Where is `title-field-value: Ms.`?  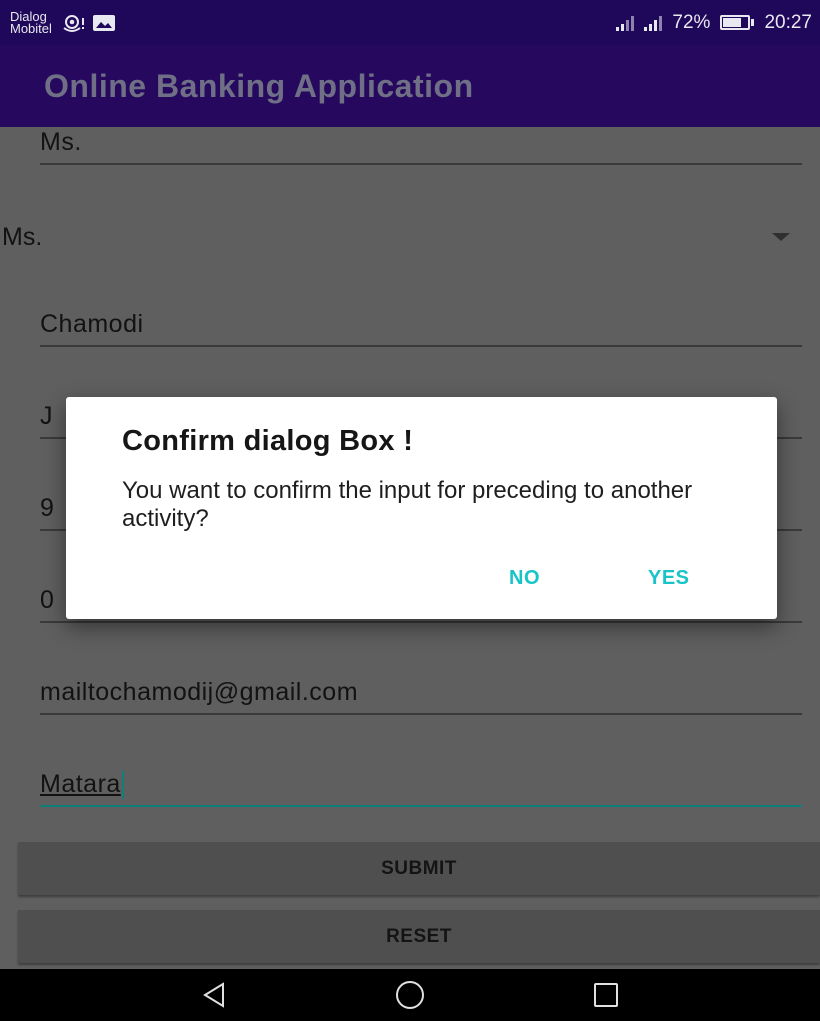
title-field-value: Ms. is located at coordinates (61, 142).